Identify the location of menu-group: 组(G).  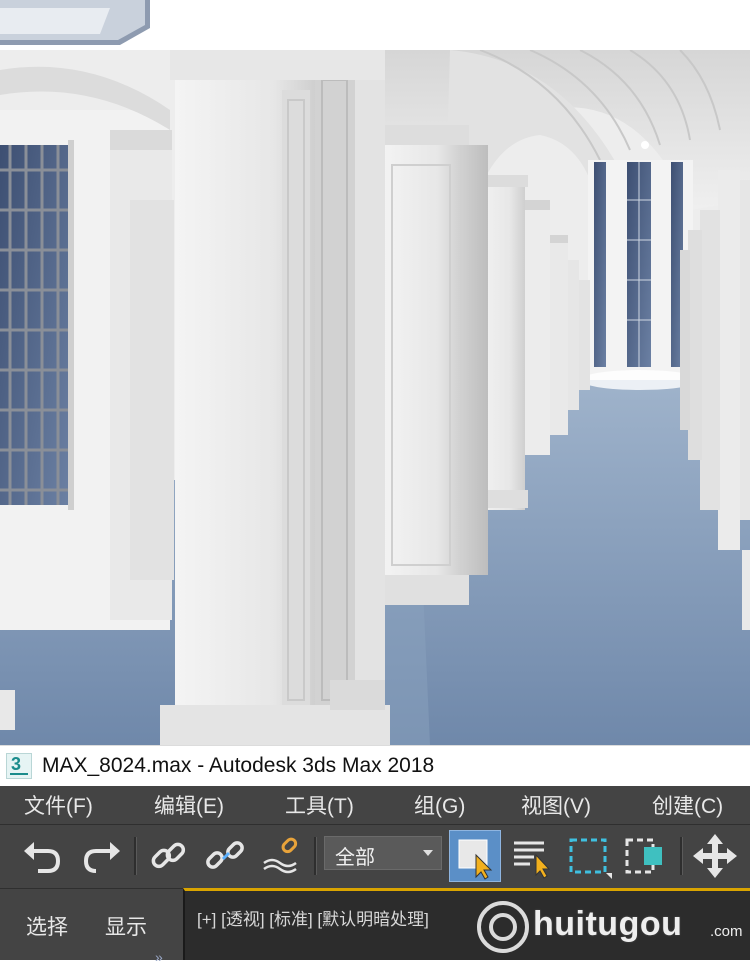
(439, 805).